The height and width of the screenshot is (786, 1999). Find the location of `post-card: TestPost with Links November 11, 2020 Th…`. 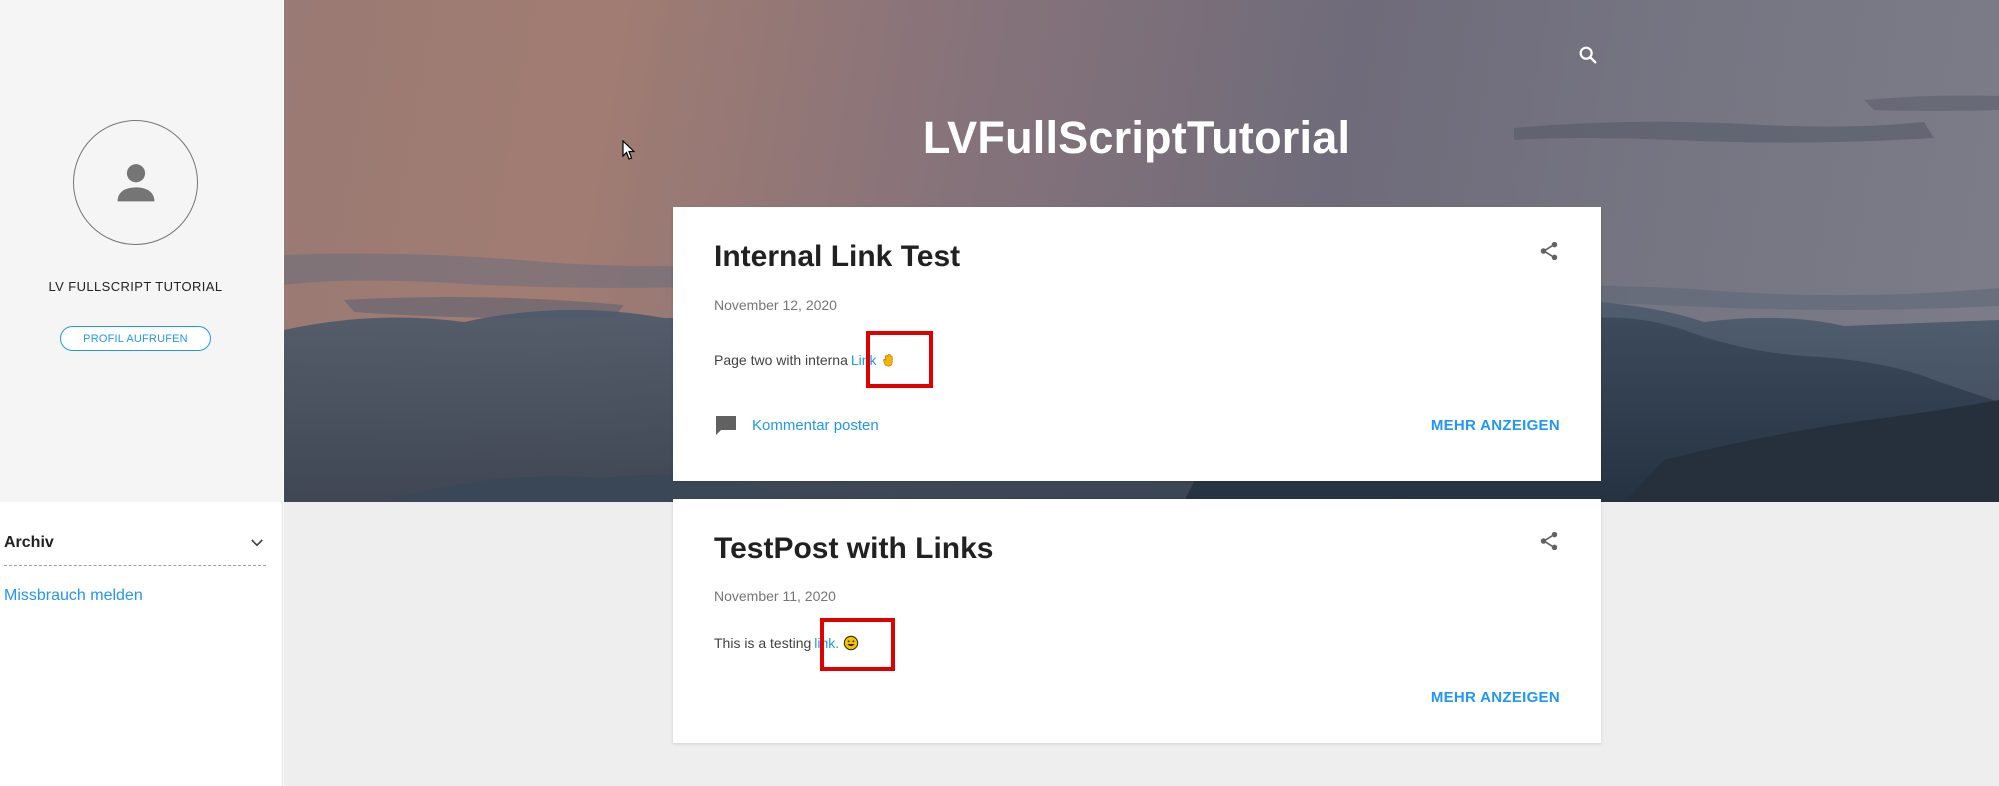

post-card: TestPost with Links November 11, 2020 Th… is located at coordinates (1137, 621).